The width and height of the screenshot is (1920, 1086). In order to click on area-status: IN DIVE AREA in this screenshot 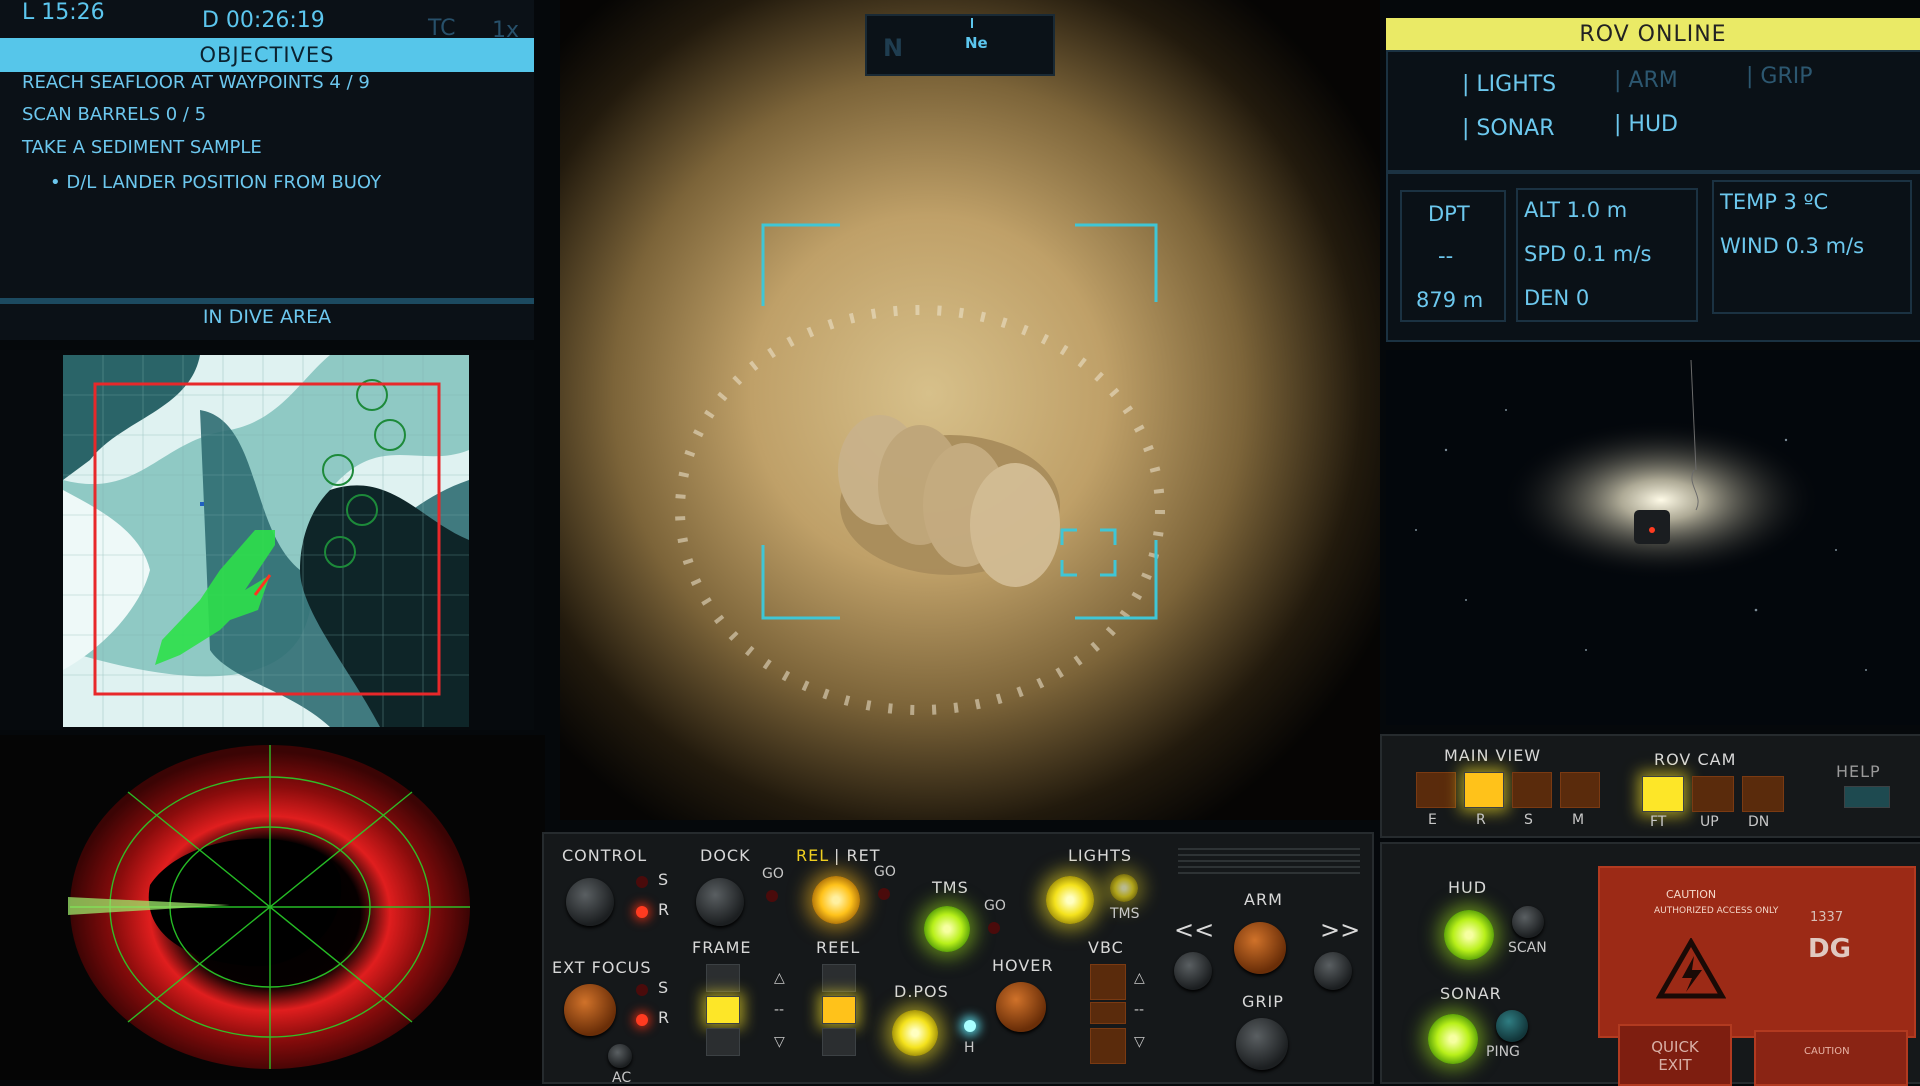, I will do `click(267, 317)`.